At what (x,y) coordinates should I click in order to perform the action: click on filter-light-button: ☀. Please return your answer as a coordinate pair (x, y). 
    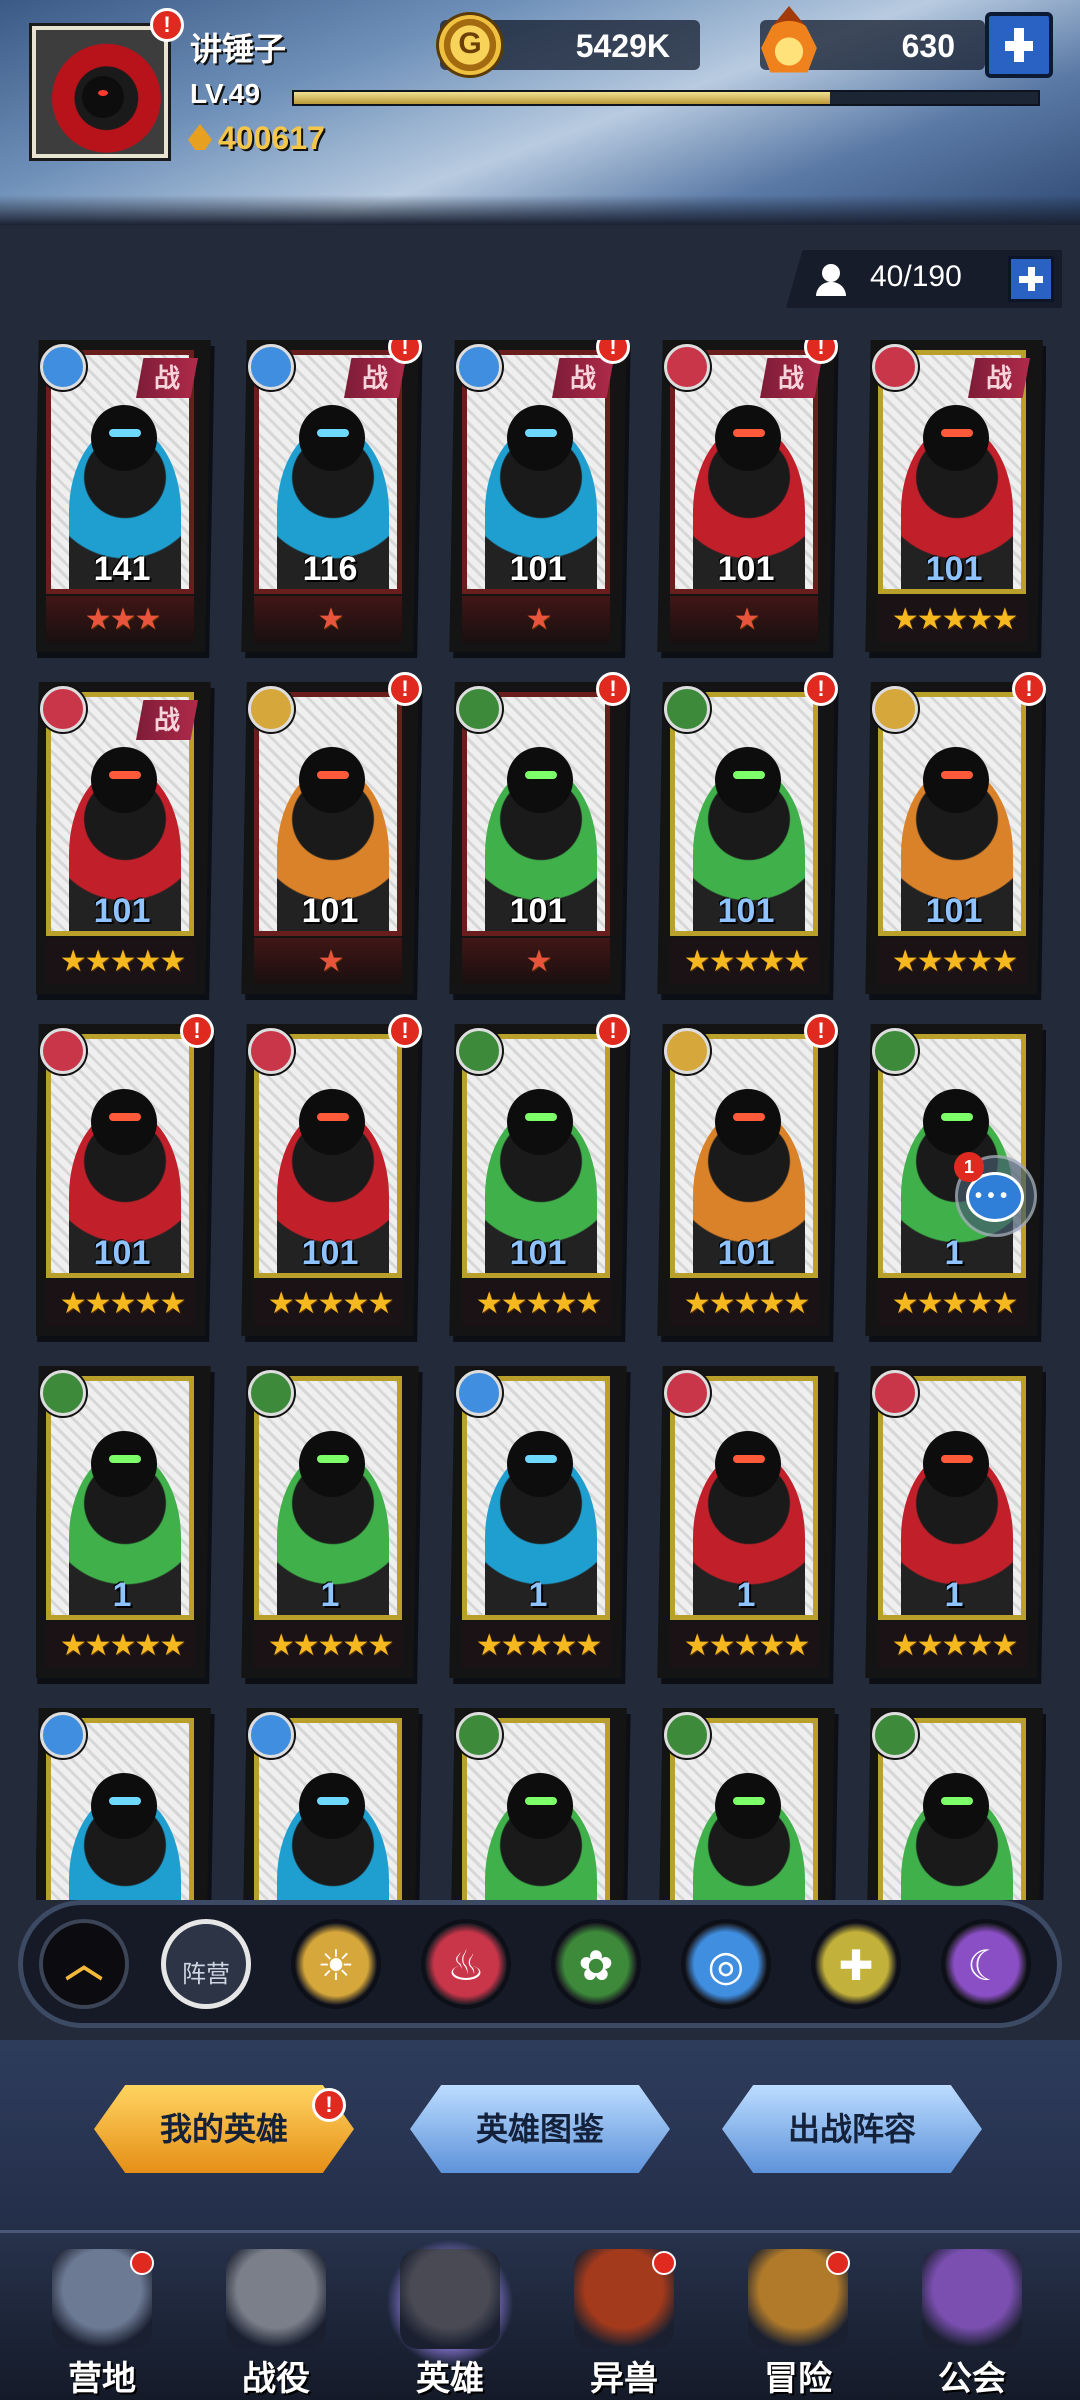
    Looking at the image, I should click on (336, 1964).